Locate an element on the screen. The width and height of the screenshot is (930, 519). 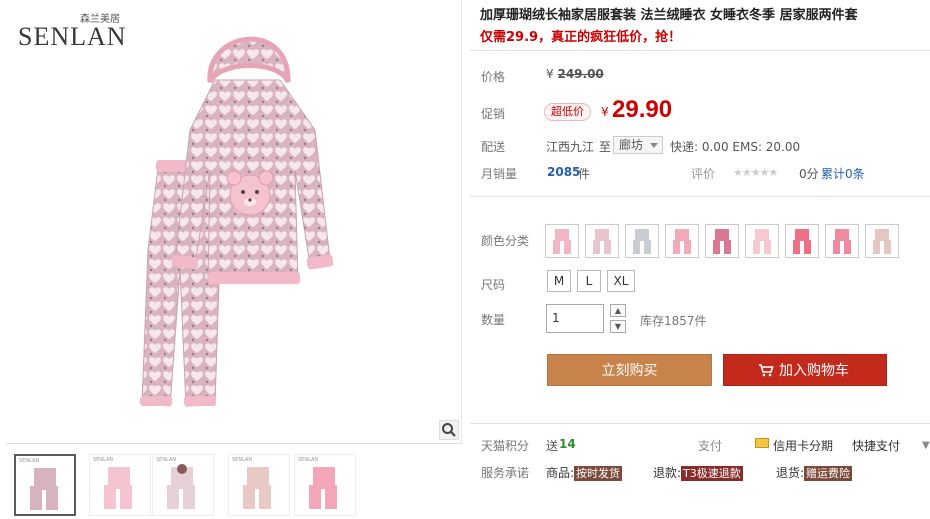
thumbnail-1: SENLAN is located at coordinates (45, 485).